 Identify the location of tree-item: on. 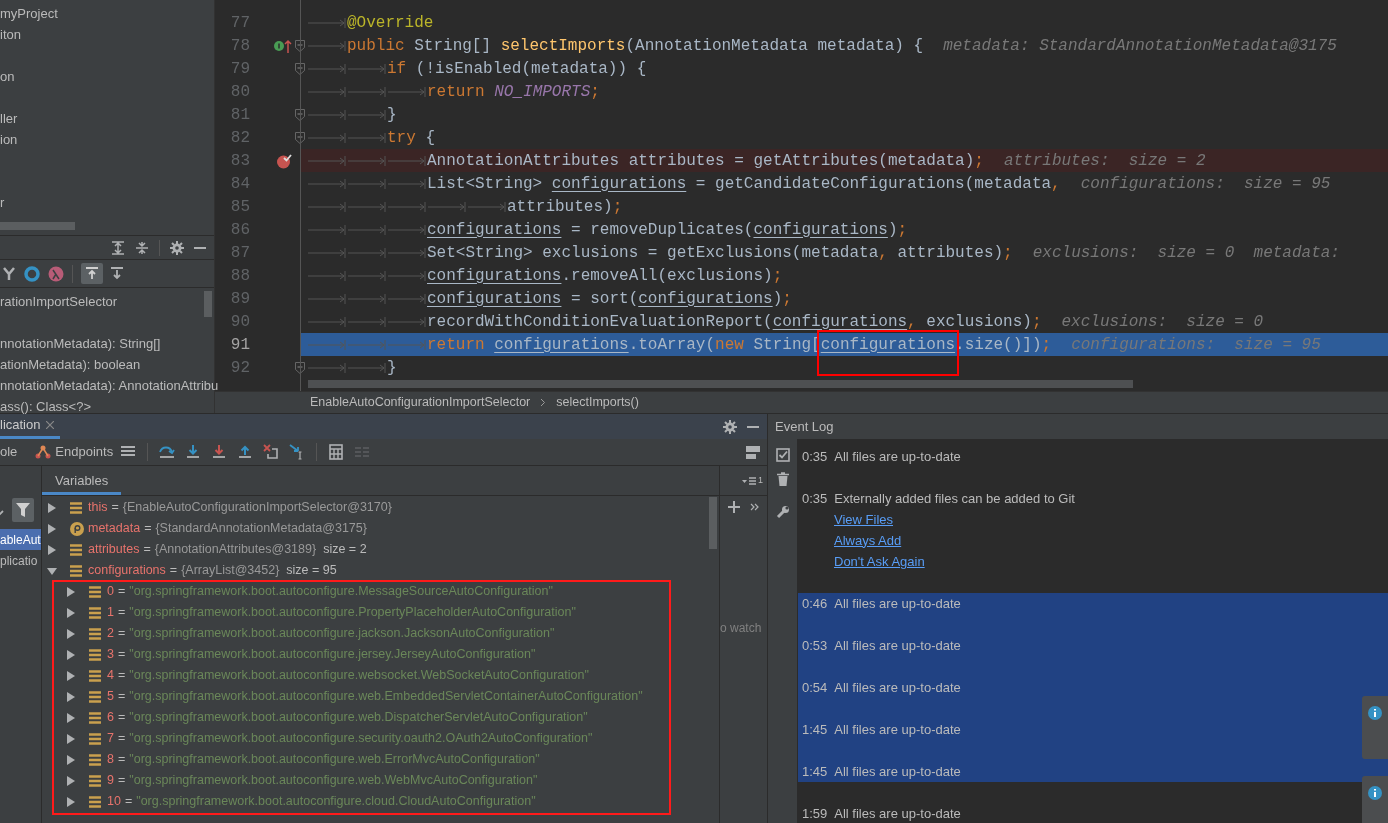
(7, 76).